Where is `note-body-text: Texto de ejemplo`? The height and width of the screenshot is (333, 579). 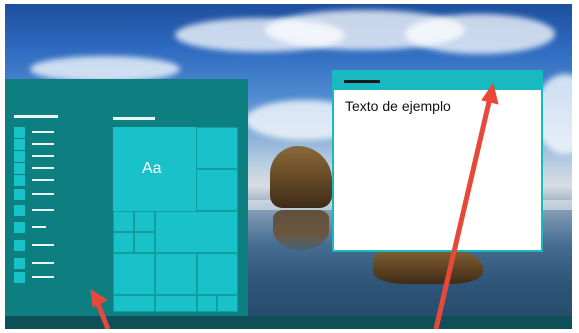 note-body-text: Texto de ejemplo is located at coordinates (398, 106).